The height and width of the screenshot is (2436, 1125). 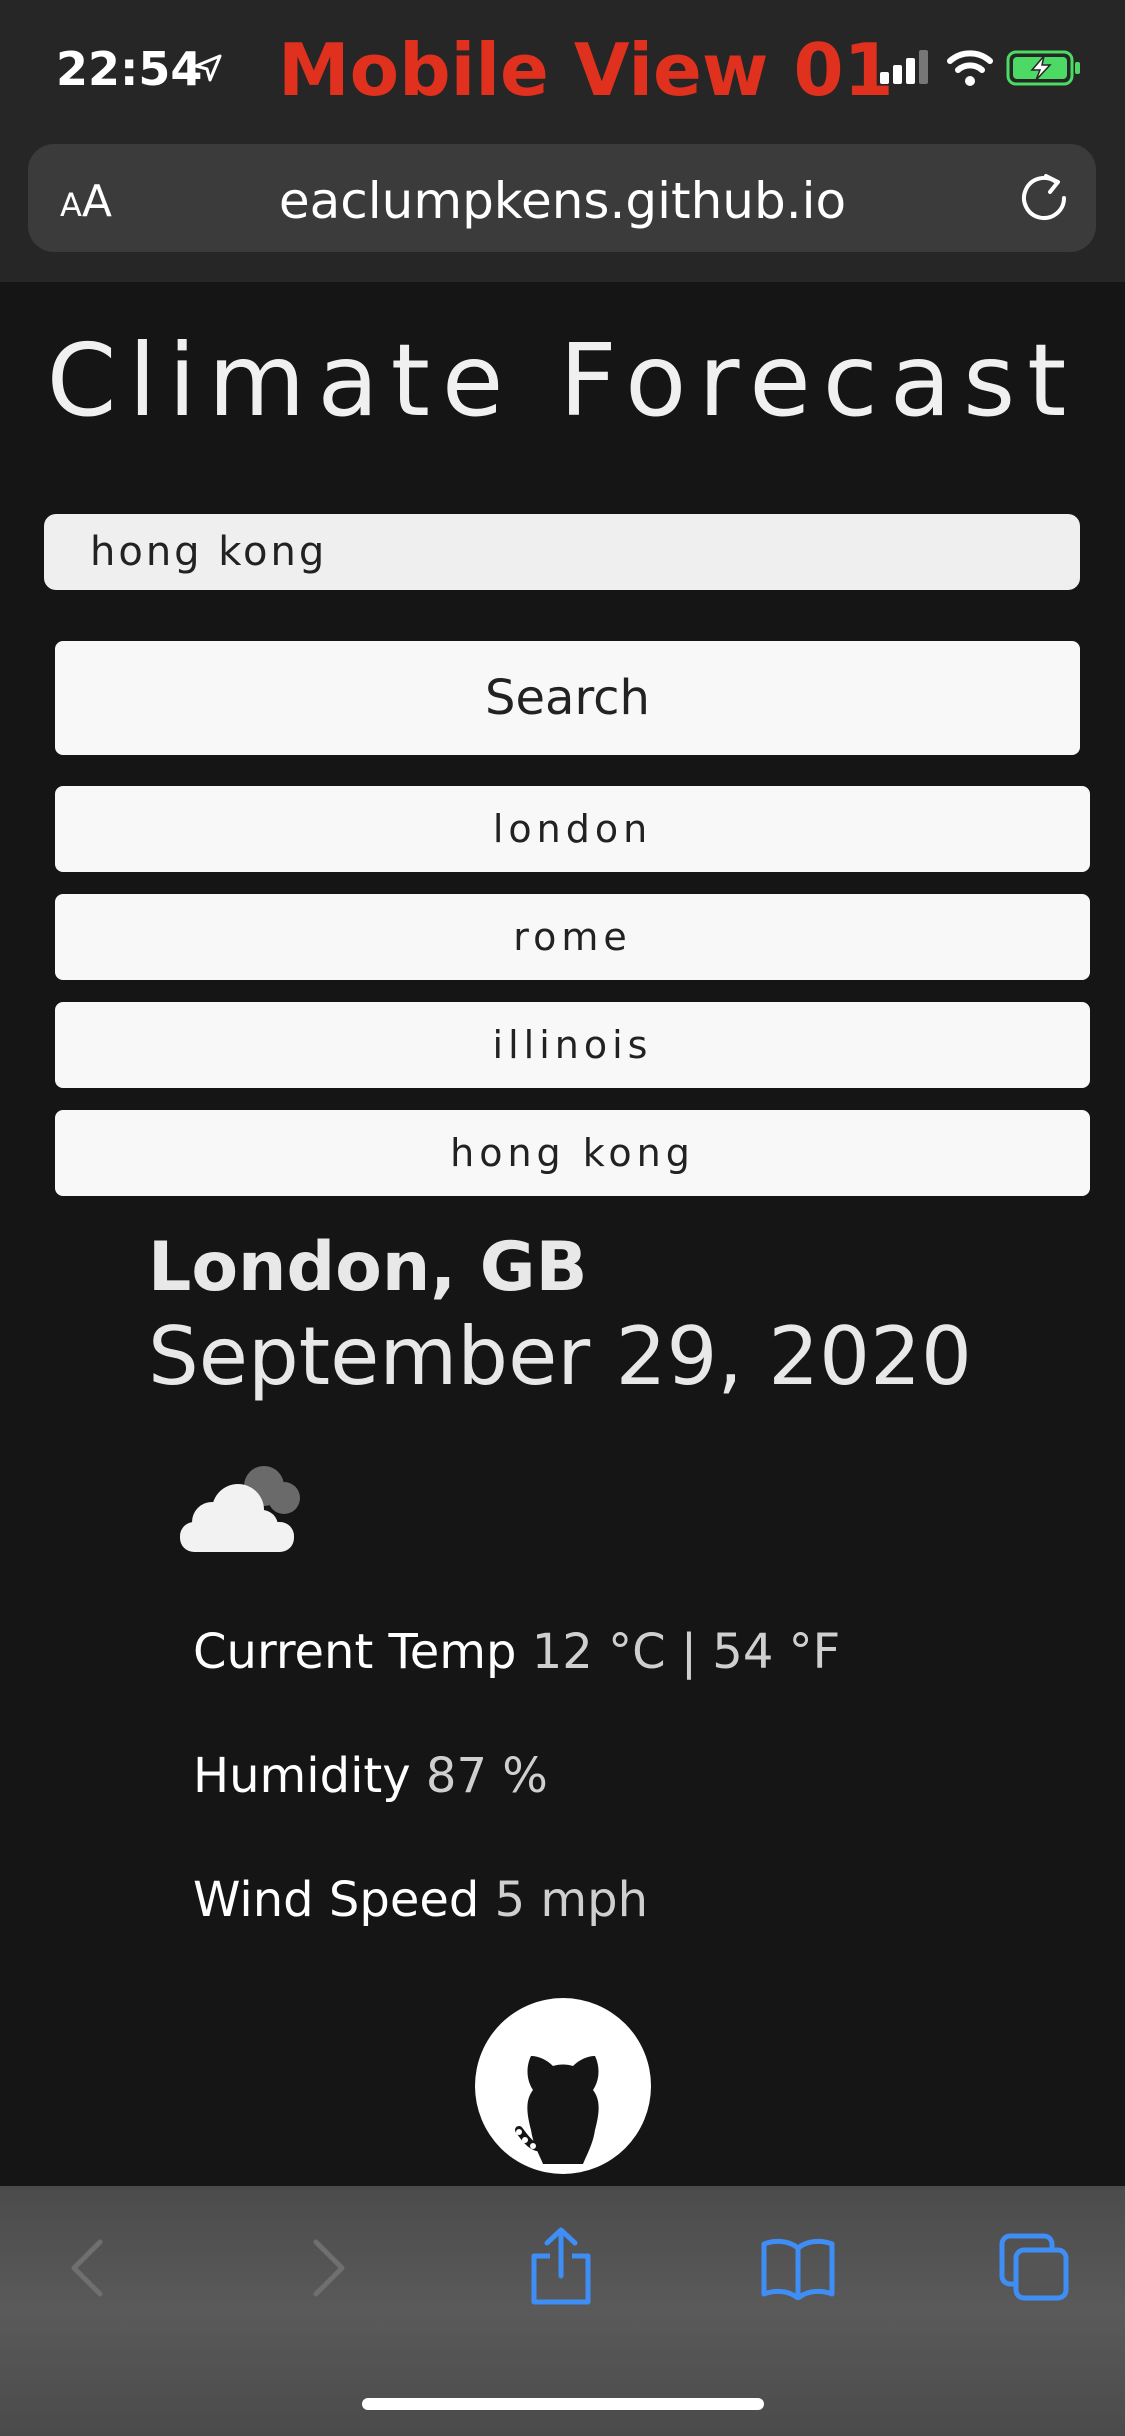 I want to click on share-icon, so click(x=561, y=2266).